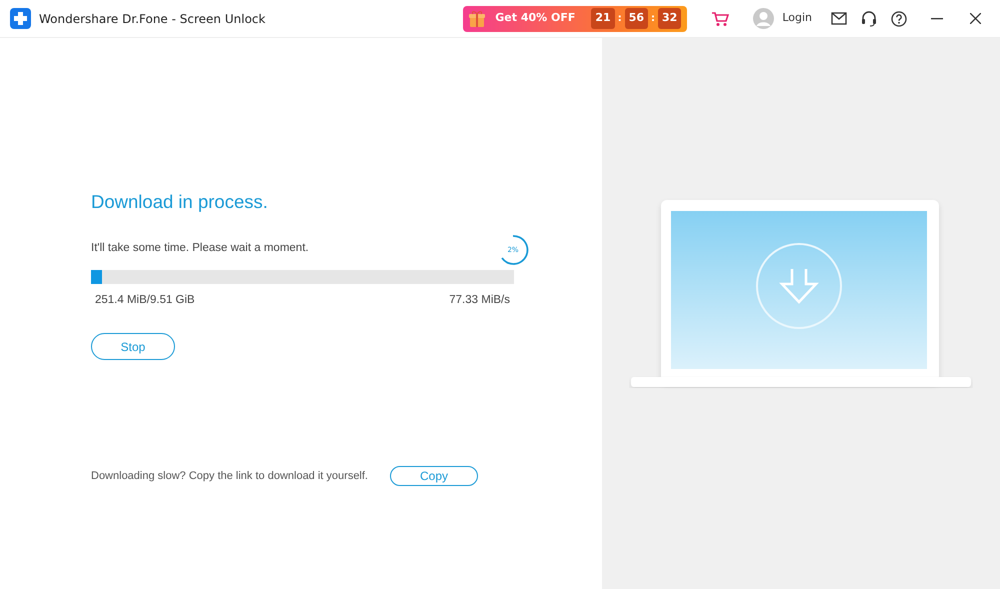 The image size is (1000, 589). What do you see at coordinates (763, 18) in the screenshot?
I see `avatar-icon` at bounding box center [763, 18].